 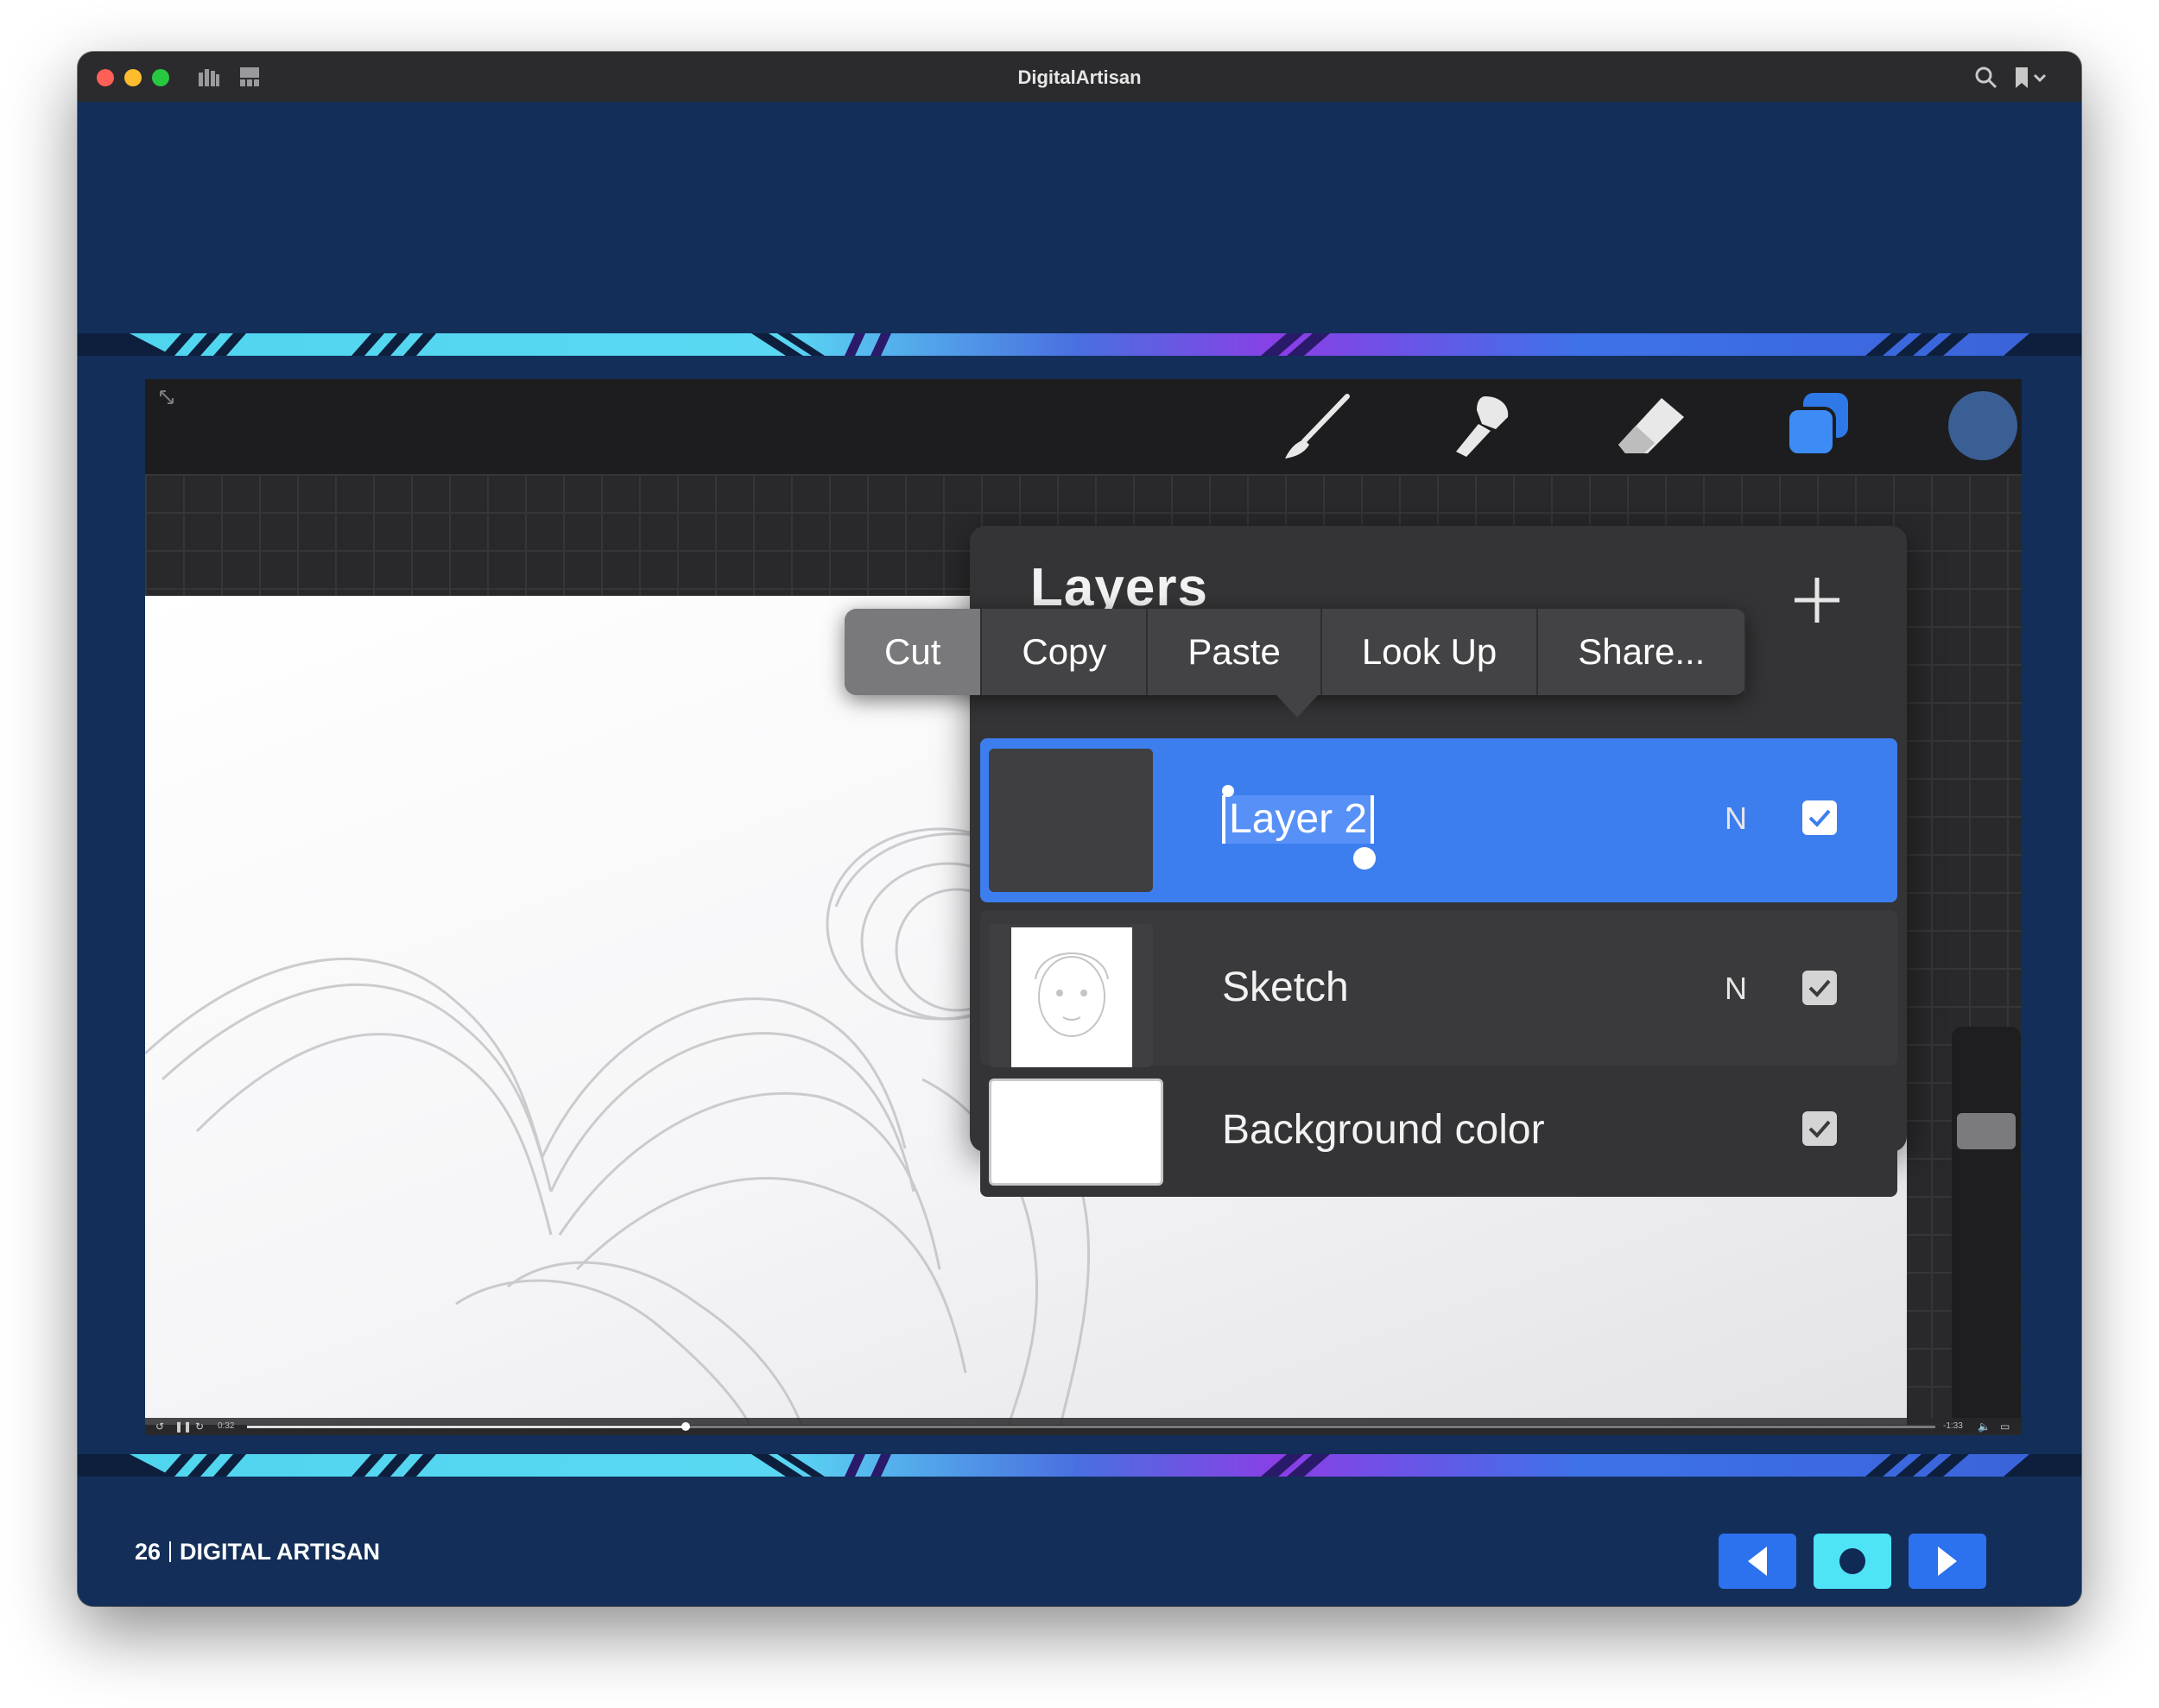 What do you see at coordinates (1481, 426) in the screenshot?
I see `smudge-icon` at bounding box center [1481, 426].